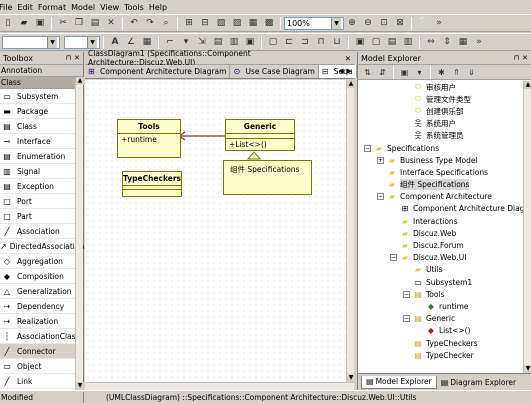 Image resolution: width=531 pixels, height=403 pixels. What do you see at coordinates (337, 42) in the screenshot?
I see `align-top-icon: ⊔` at bounding box center [337, 42].